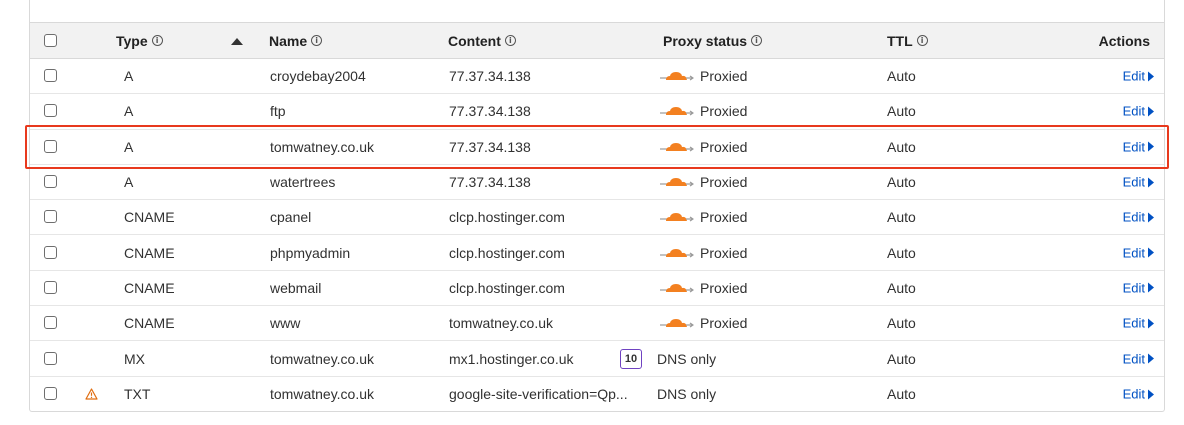 The height and width of the screenshot is (425, 1184). I want to click on table-row: Aftp 77.37.34.138 Proxied Auto Edit, so click(597, 112).